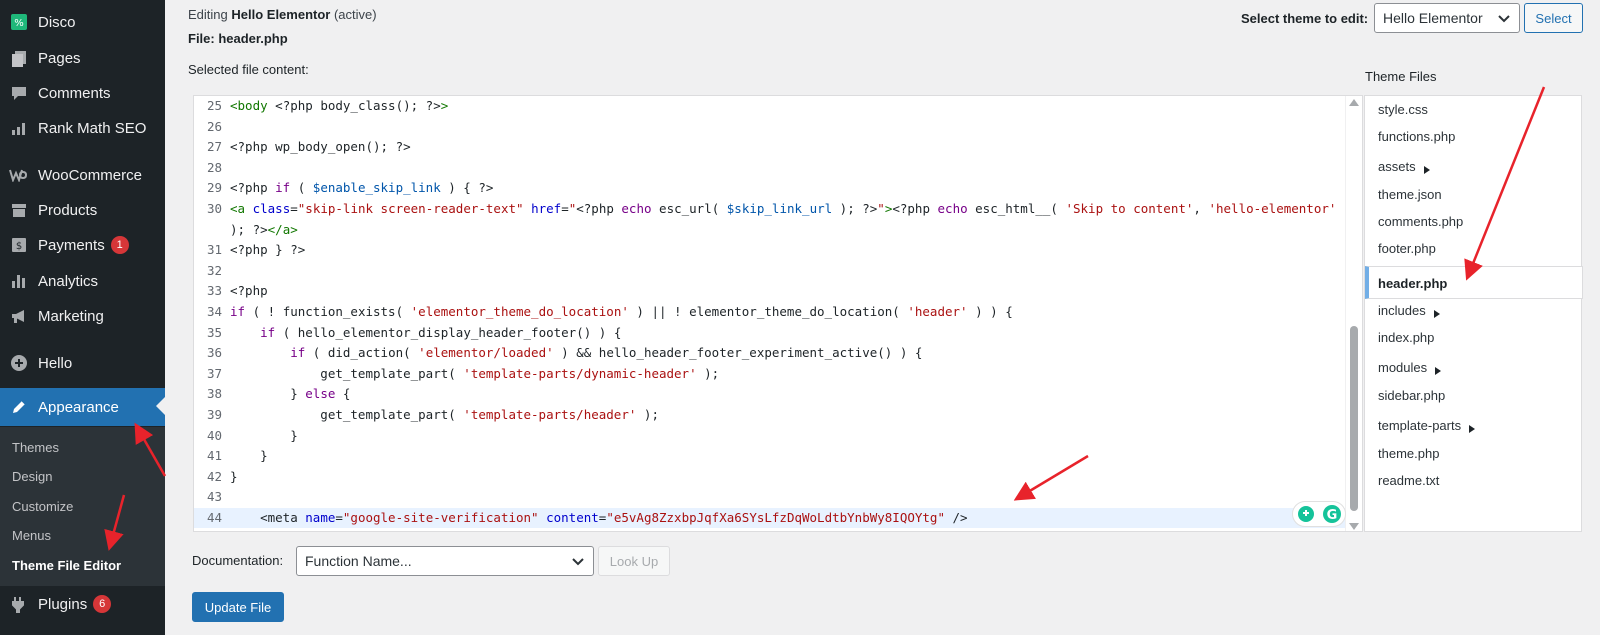 Image resolution: width=1600 pixels, height=635 pixels. Describe the element at coordinates (19, 316) in the screenshot. I see `marketing-icon` at that location.